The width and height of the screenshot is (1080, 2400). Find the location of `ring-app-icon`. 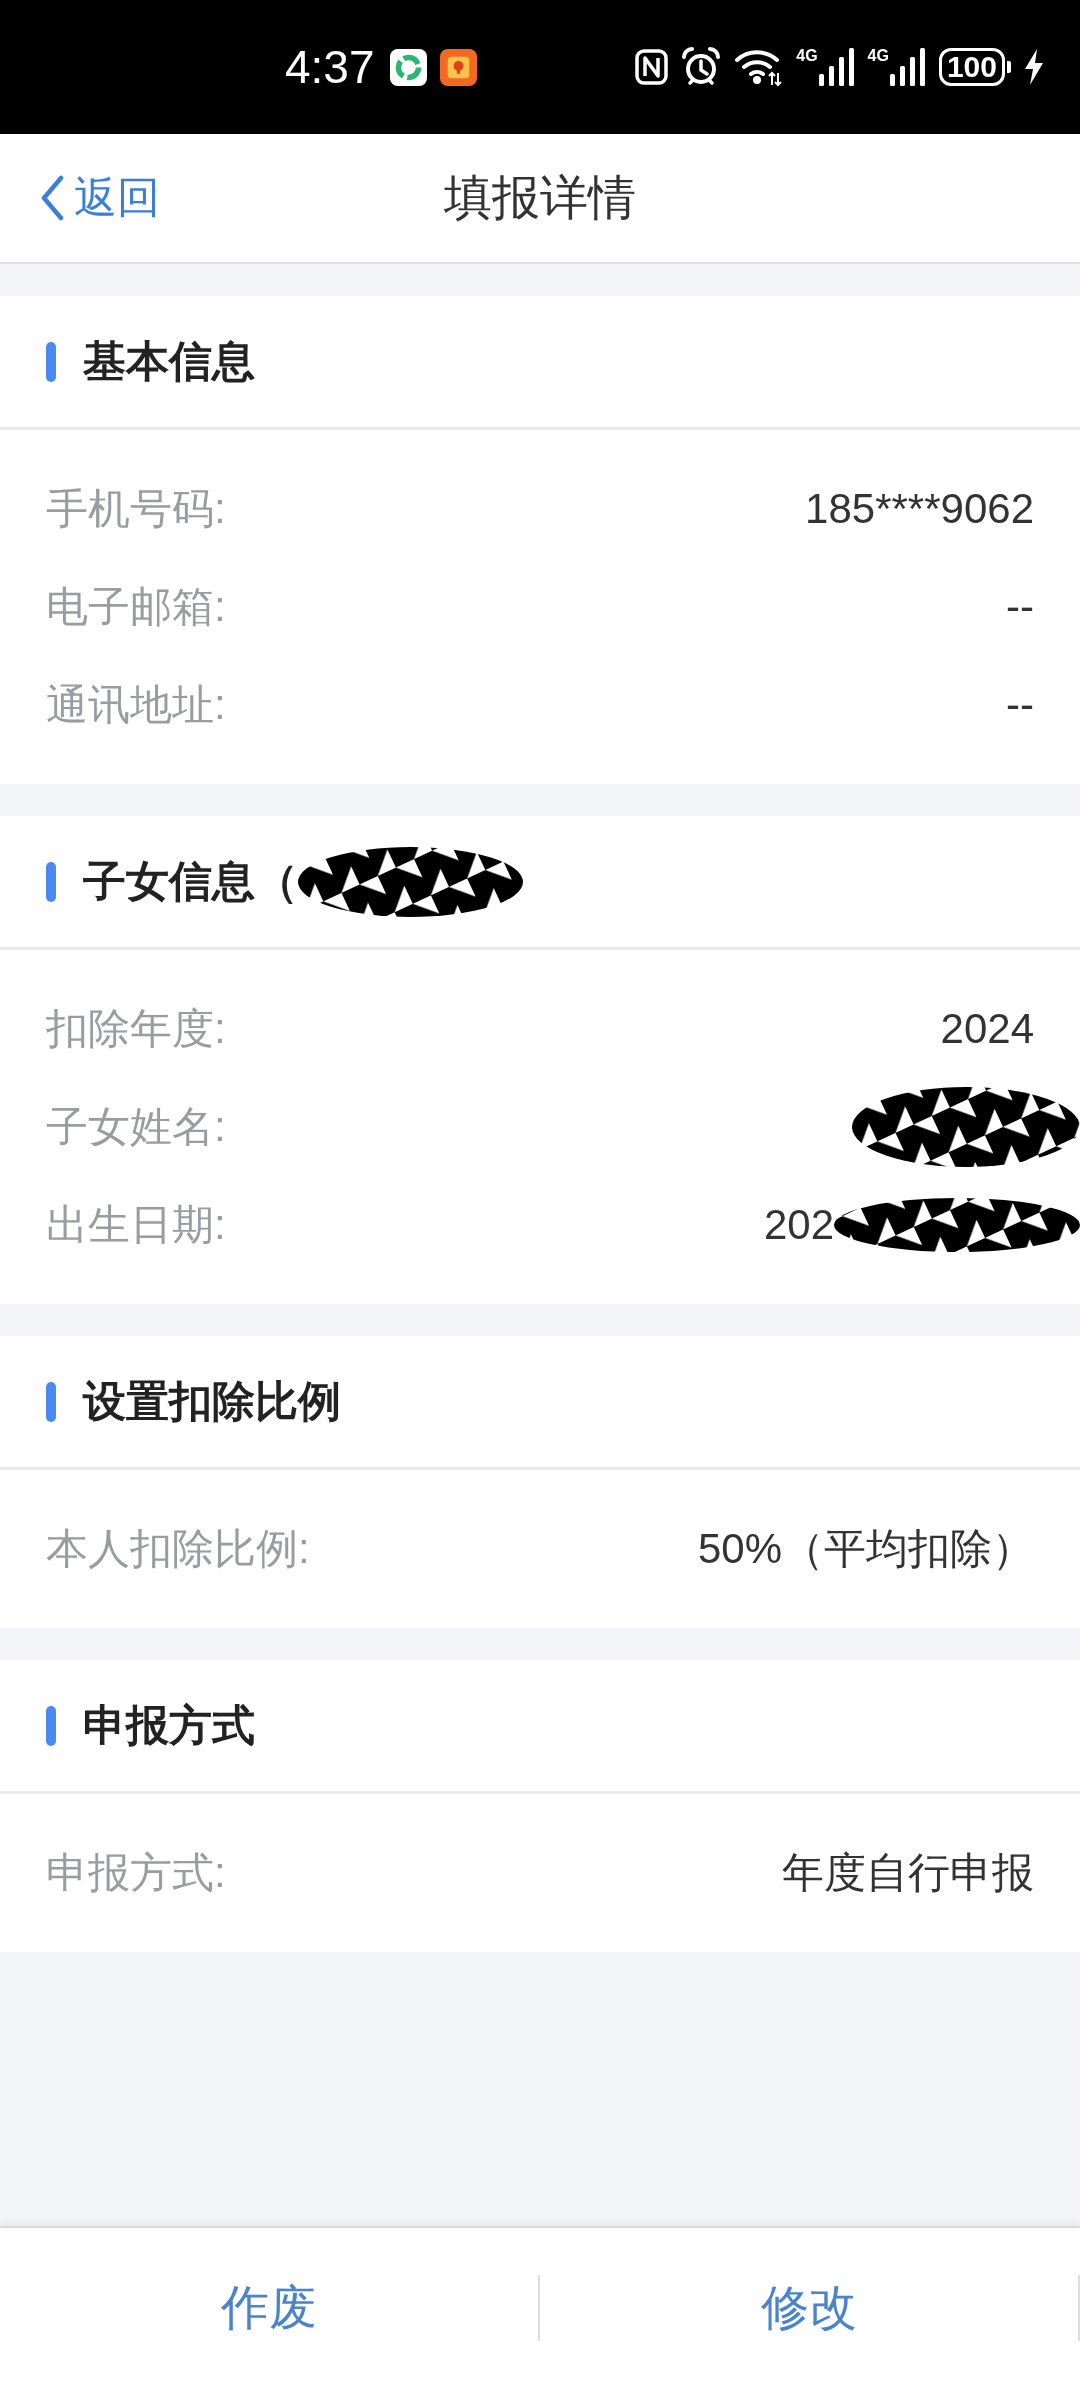

ring-app-icon is located at coordinates (408, 67).